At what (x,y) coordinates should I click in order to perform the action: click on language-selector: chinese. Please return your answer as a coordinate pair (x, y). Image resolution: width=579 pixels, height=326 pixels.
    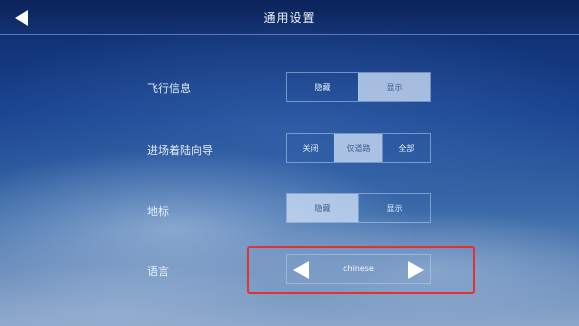
    Looking at the image, I should click on (358, 269).